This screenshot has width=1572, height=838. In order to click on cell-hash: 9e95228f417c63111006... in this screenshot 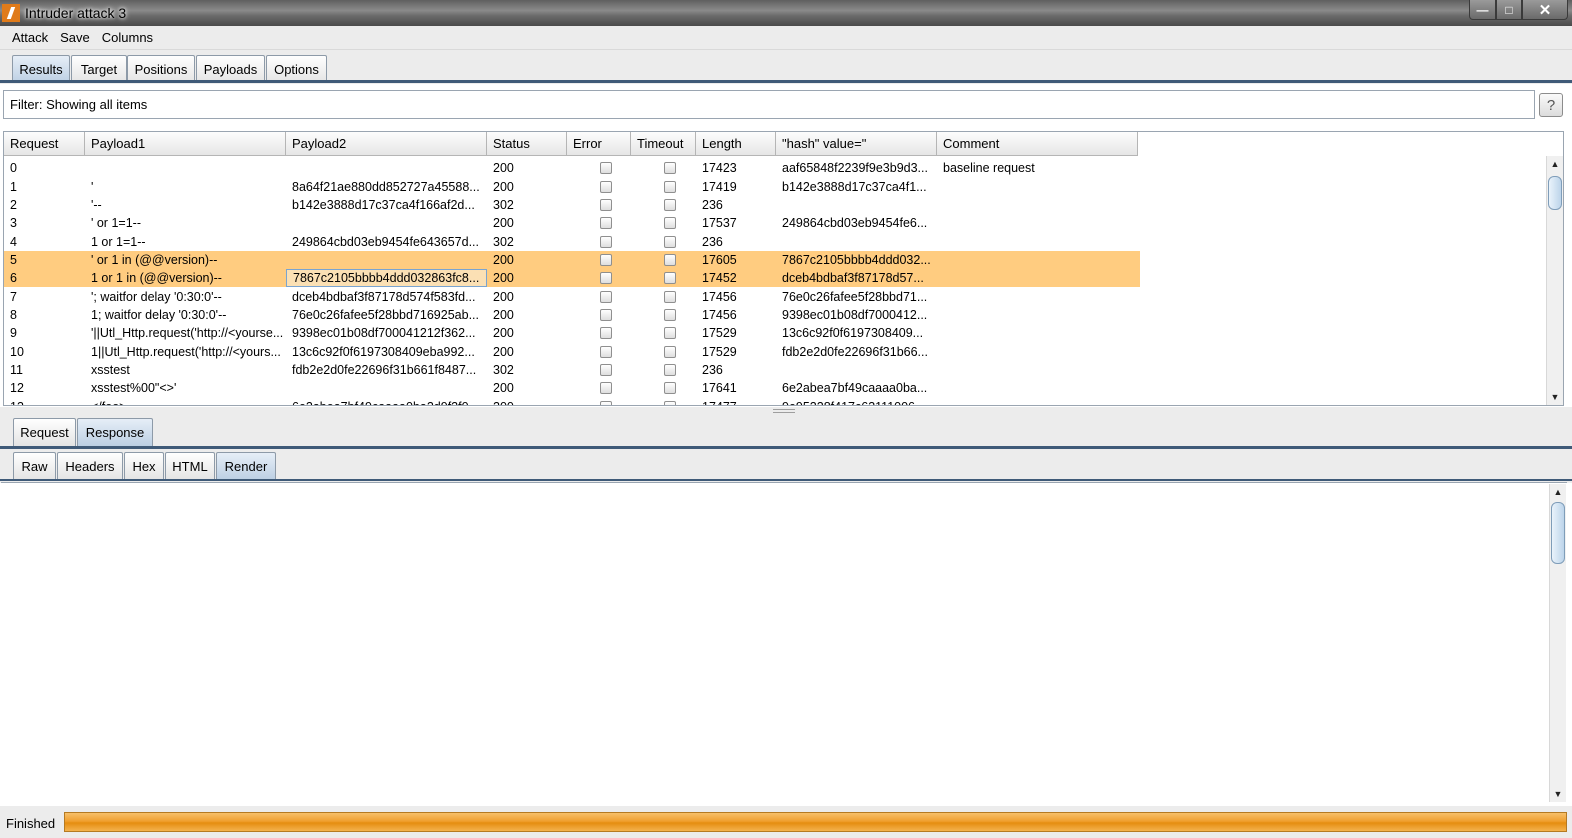, I will do `click(856, 401)`.